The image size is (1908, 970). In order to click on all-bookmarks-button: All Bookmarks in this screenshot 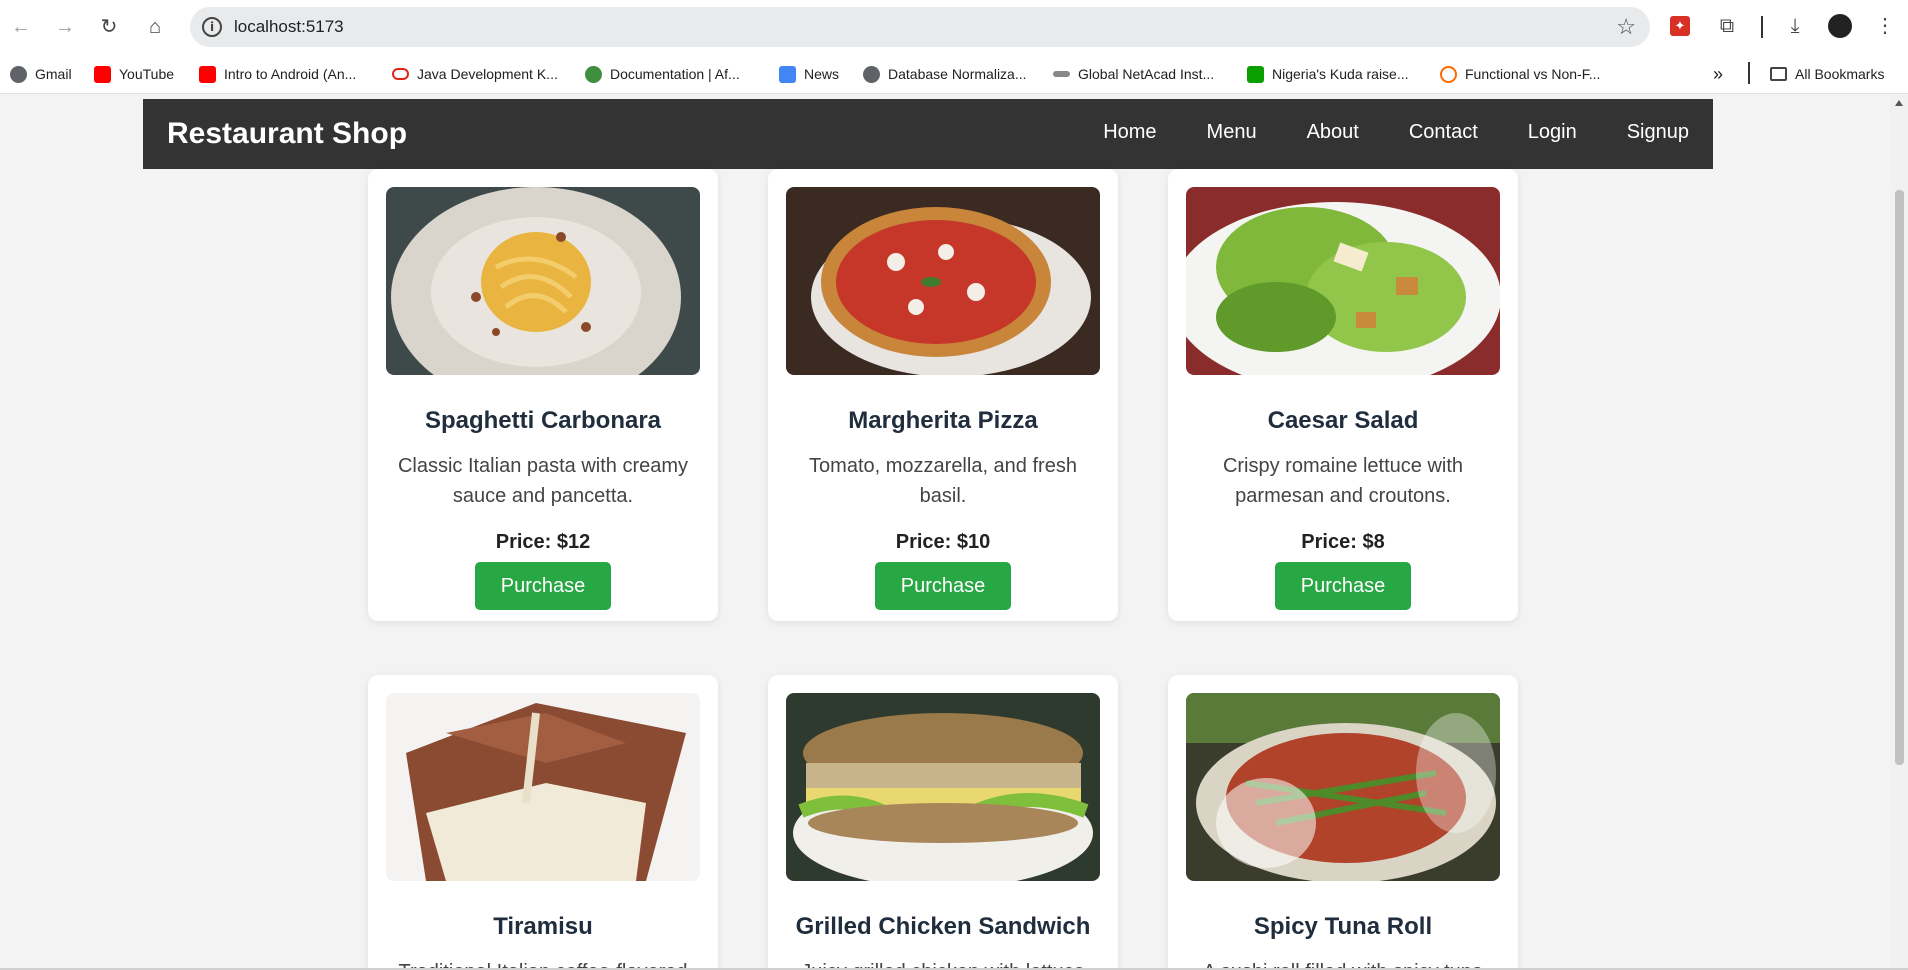, I will do `click(1827, 74)`.